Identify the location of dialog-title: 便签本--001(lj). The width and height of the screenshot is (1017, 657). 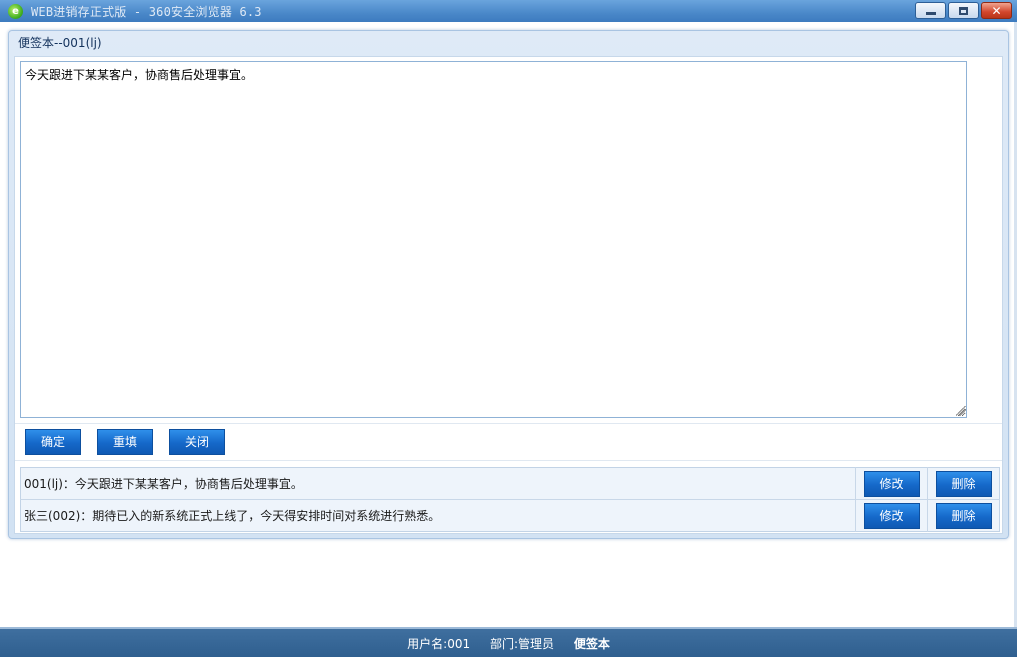
(60, 43).